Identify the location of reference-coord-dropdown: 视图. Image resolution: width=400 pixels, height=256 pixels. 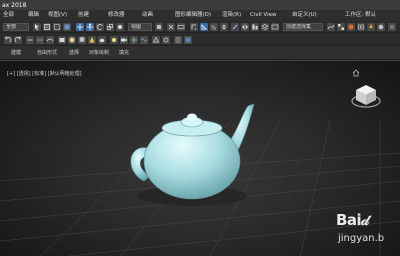
(140, 27).